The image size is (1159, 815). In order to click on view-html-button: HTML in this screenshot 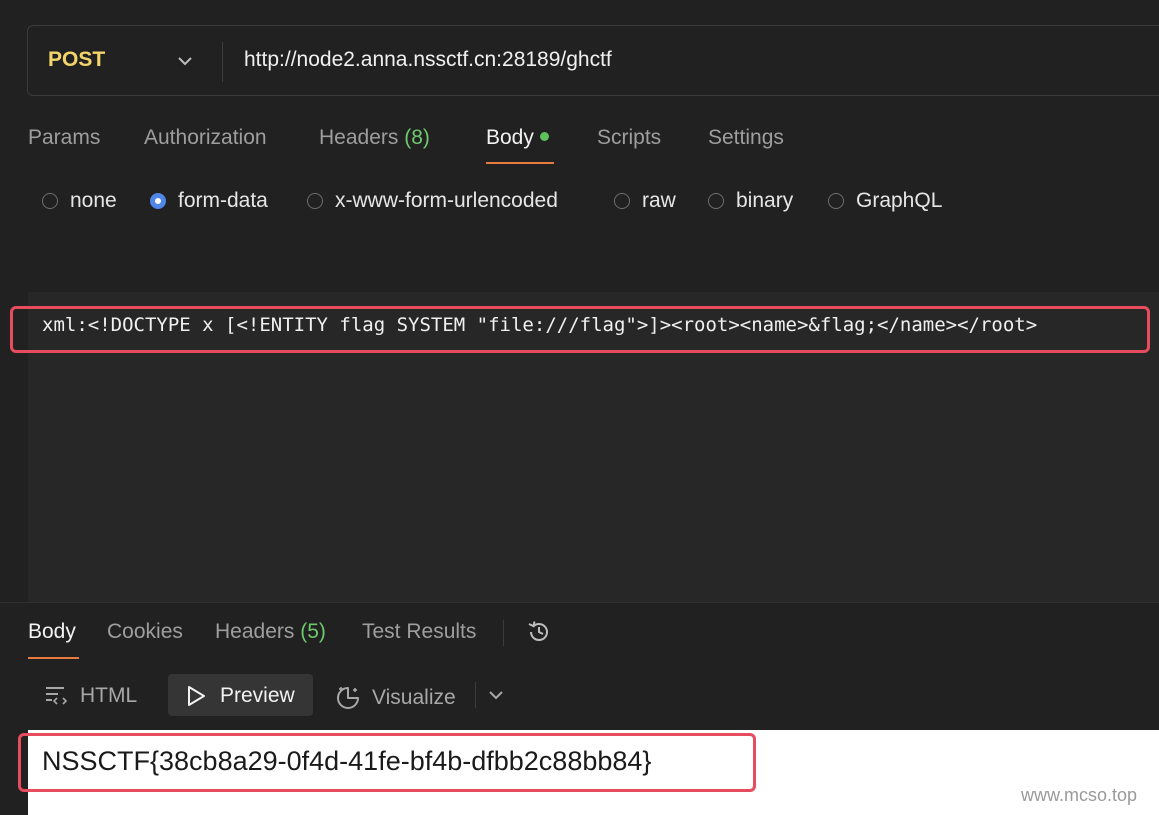, I will do `click(90, 696)`.